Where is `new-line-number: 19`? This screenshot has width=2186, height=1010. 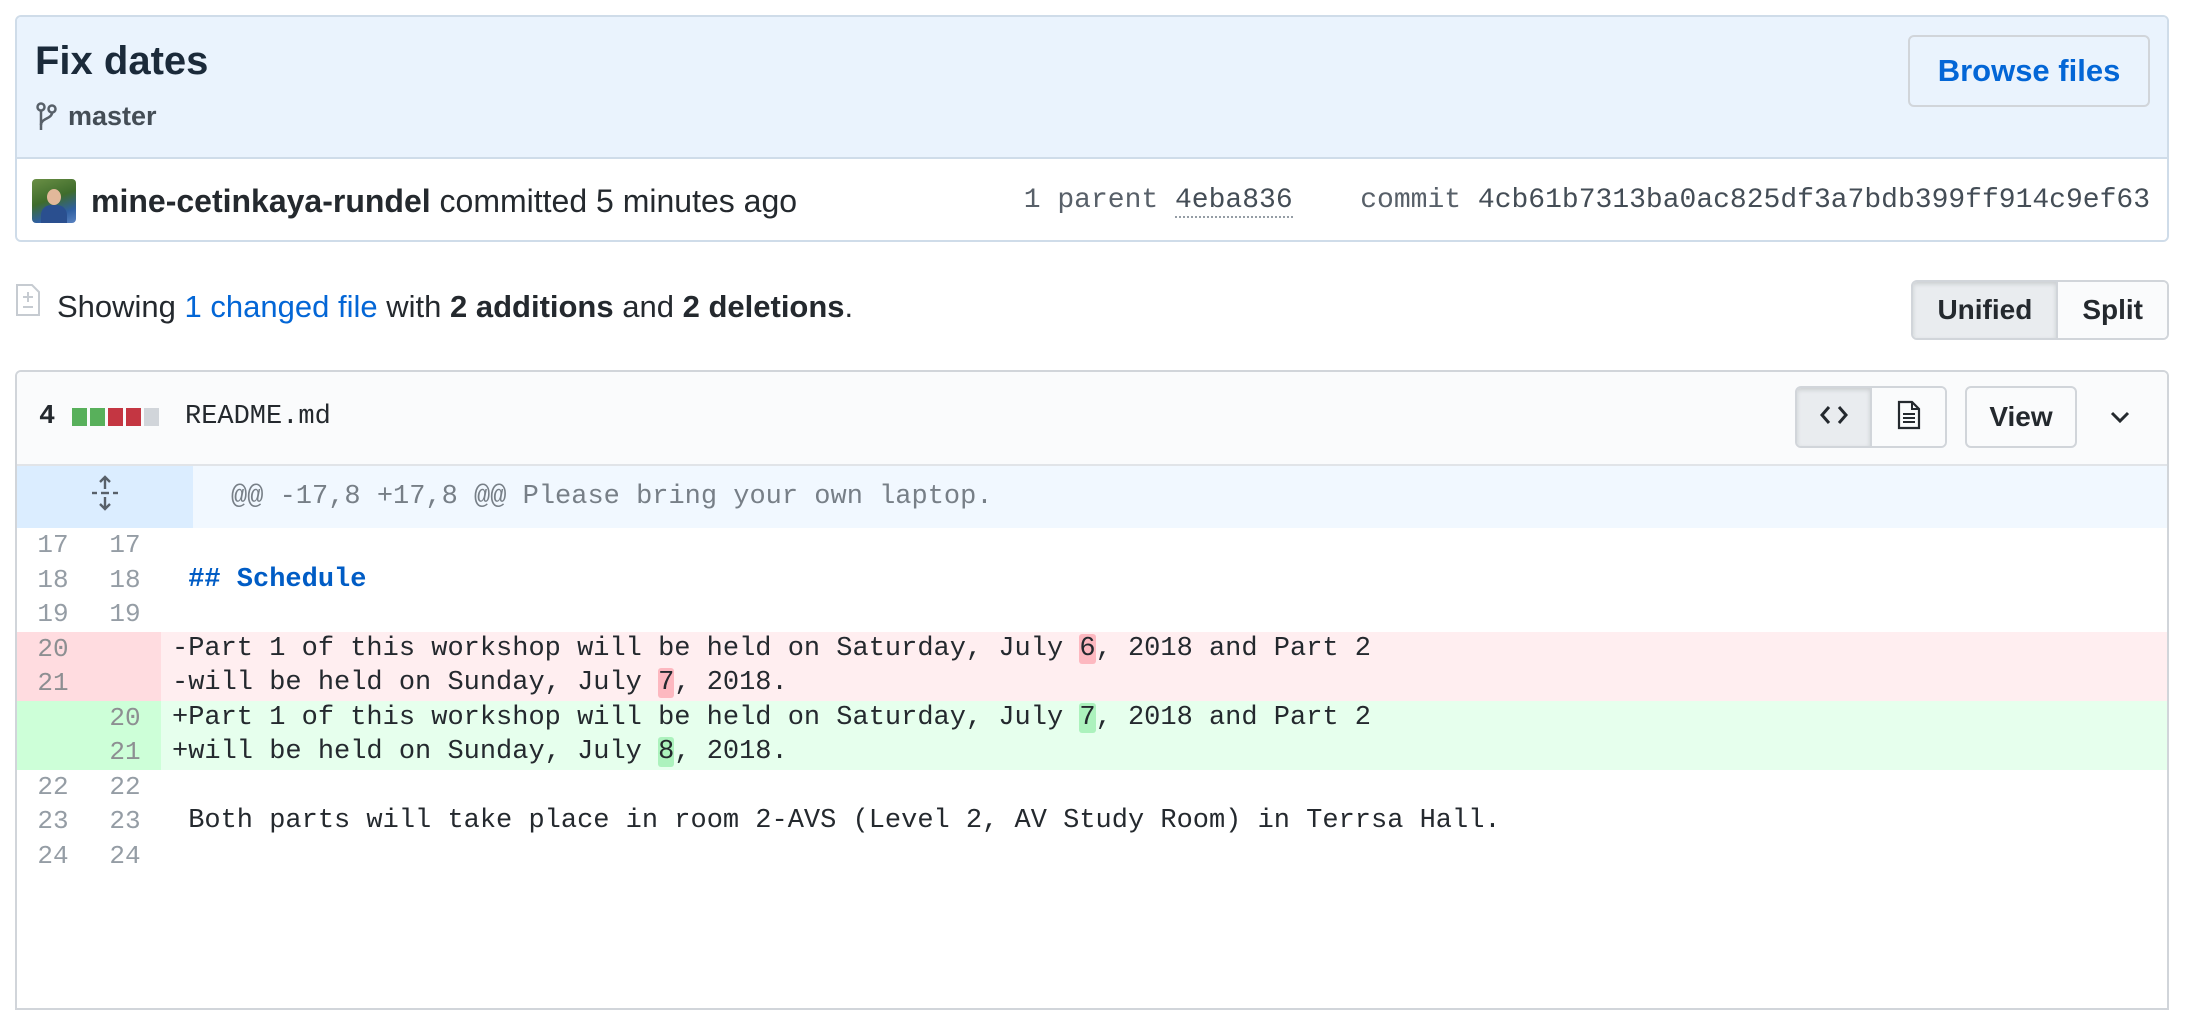 new-line-number: 19 is located at coordinates (125, 614).